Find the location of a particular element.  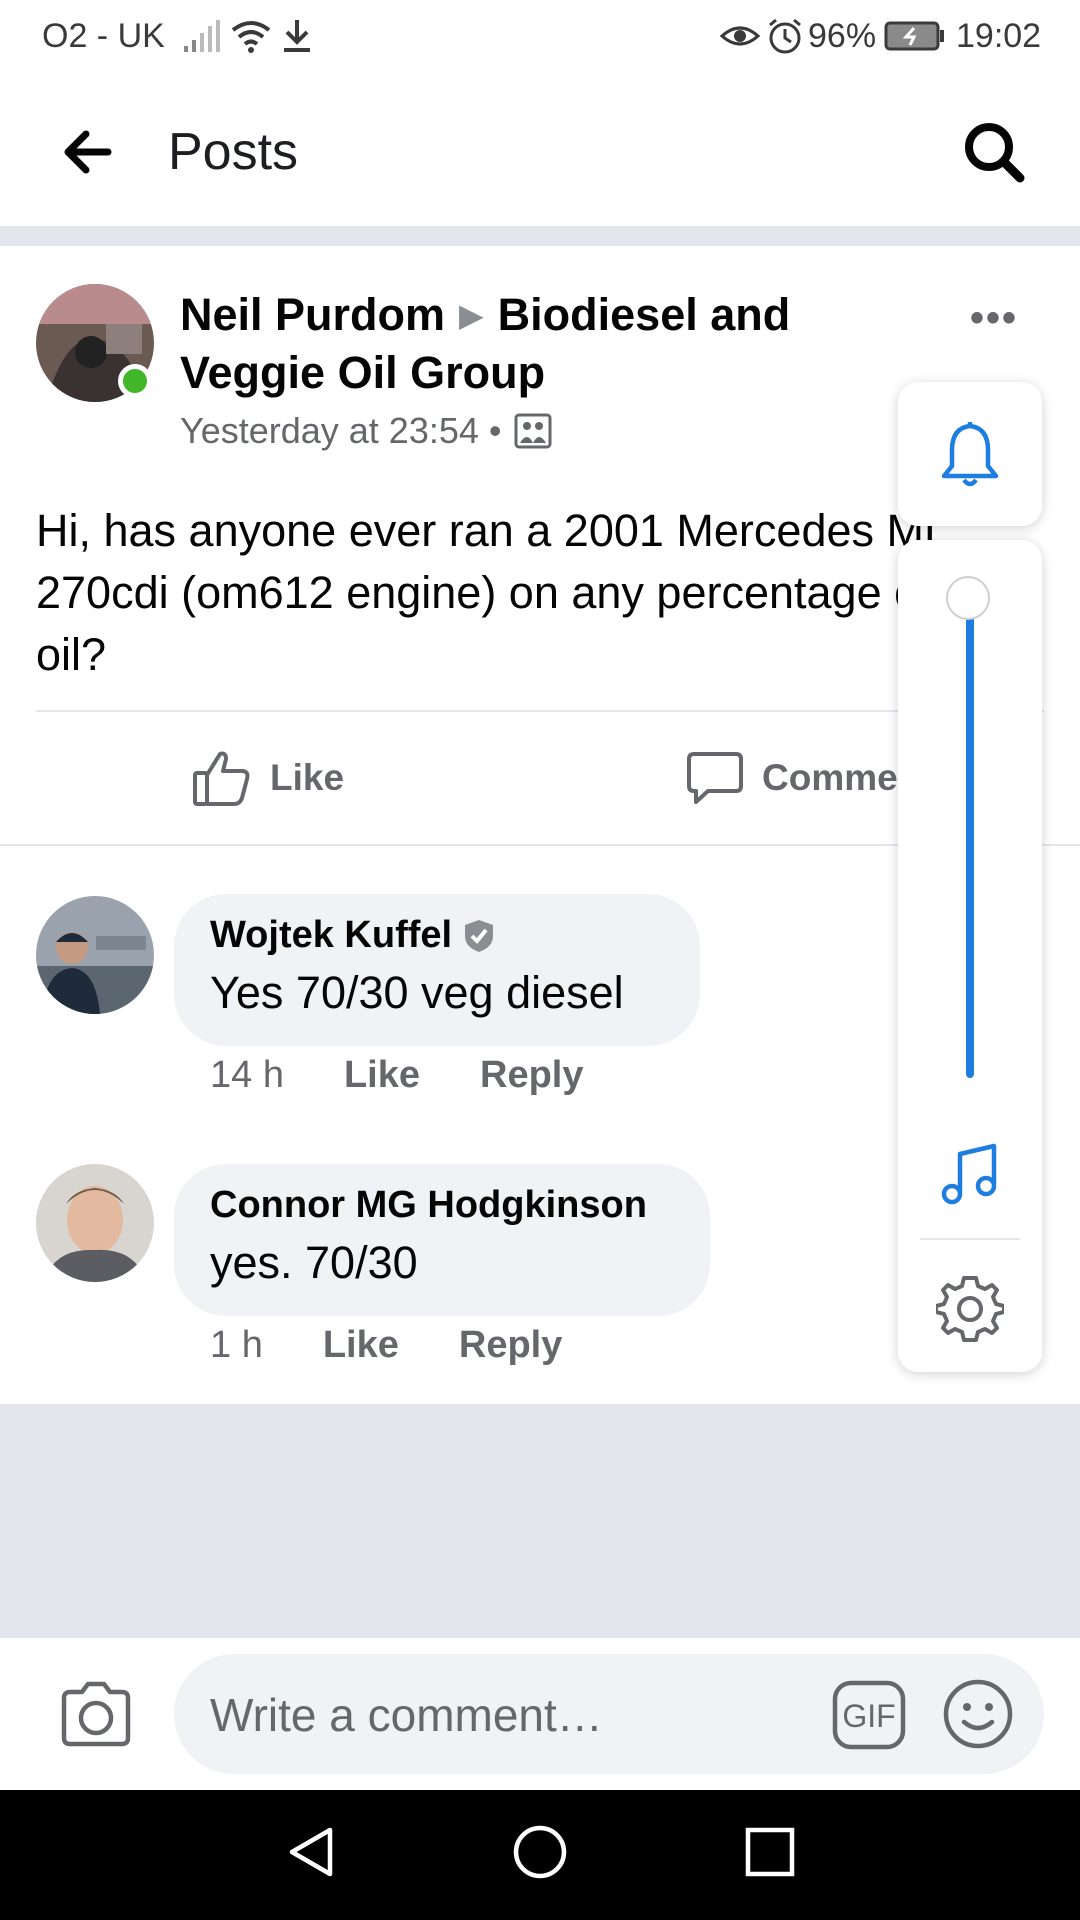

post-meta: Yesterday at 23:54 • is located at coordinates (366, 431).